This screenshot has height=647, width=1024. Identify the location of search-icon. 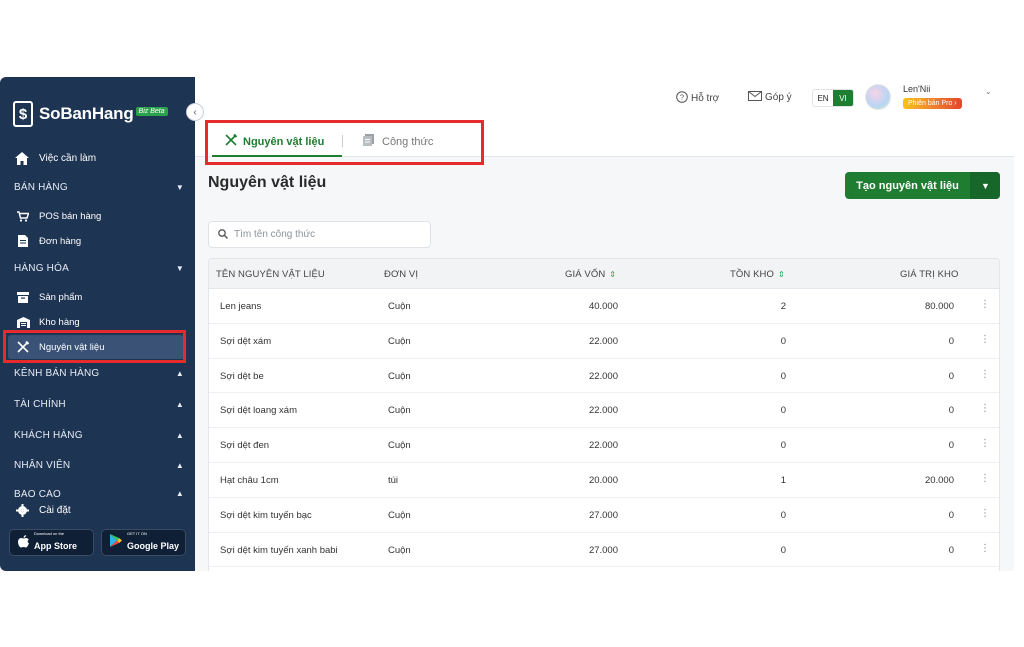
(223, 235).